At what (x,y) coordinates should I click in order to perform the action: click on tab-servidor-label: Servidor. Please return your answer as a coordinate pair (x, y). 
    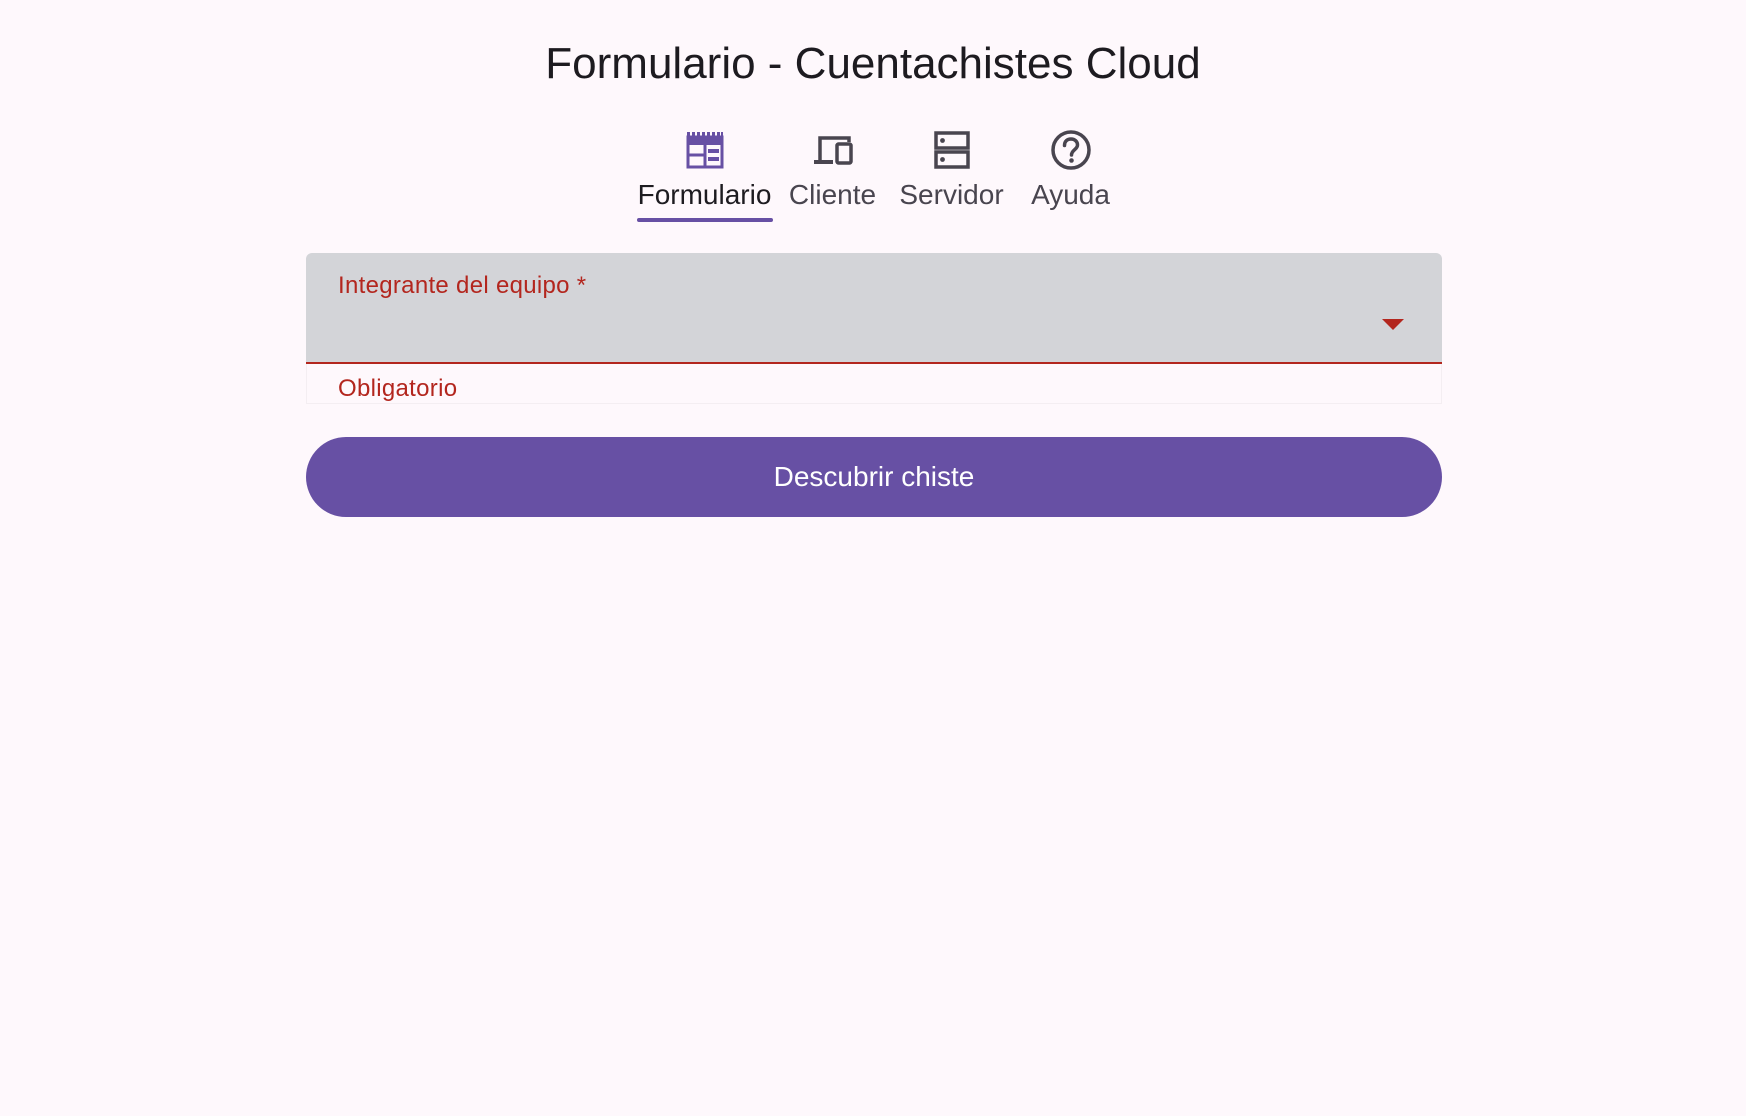
    Looking at the image, I should click on (951, 194).